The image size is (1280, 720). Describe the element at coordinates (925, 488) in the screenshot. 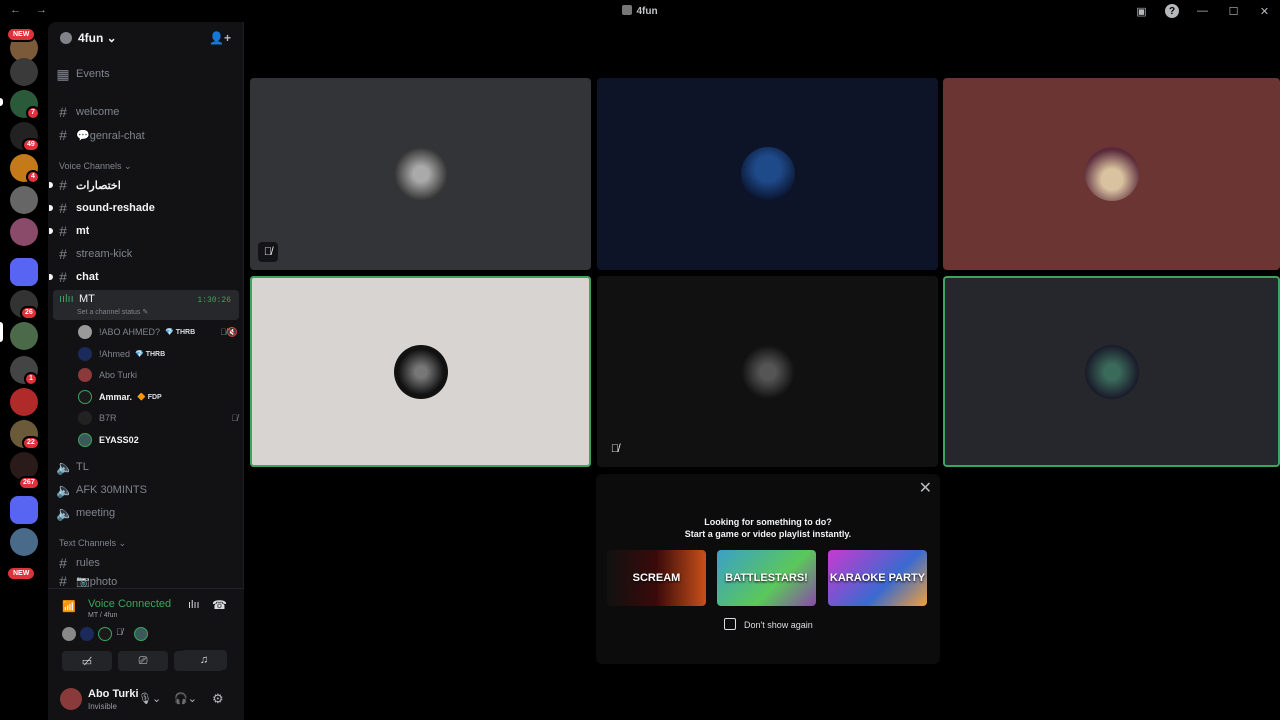

I see `close-icon: ✕` at that location.